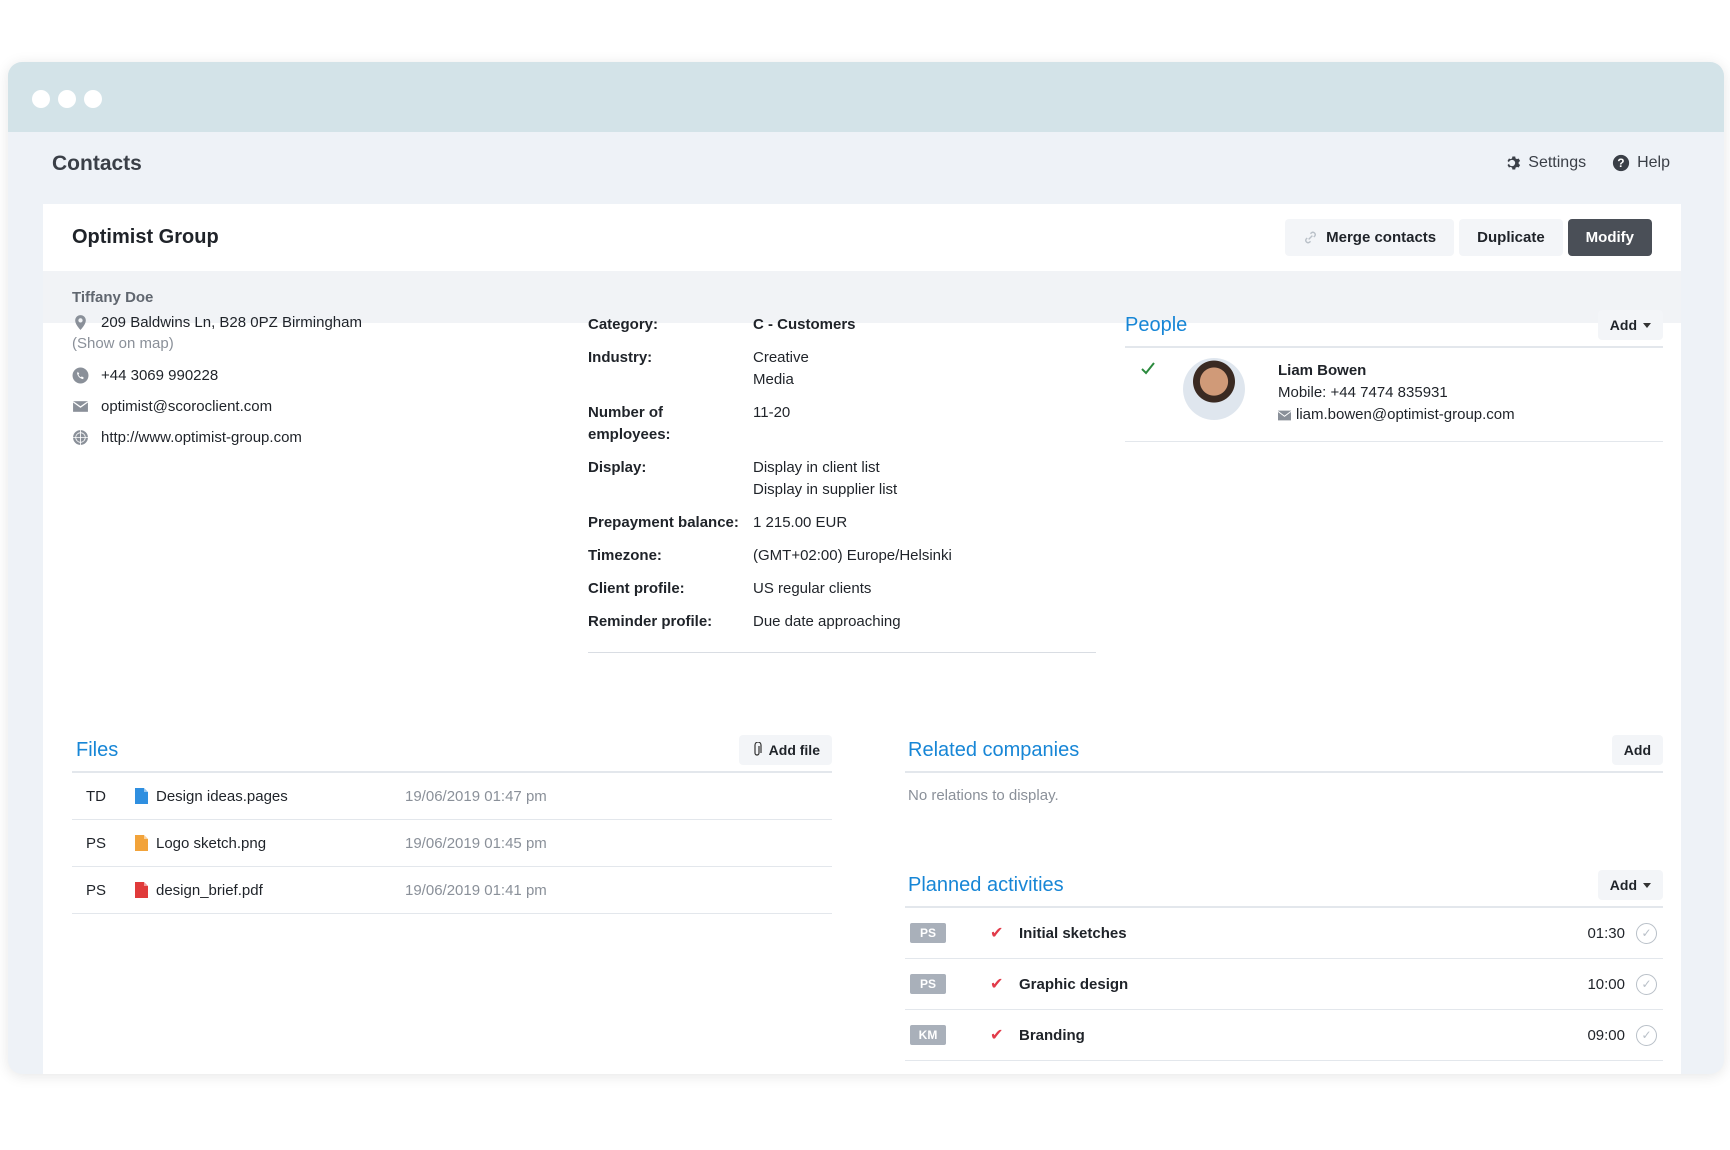  What do you see at coordinates (1148, 368) in the screenshot?
I see `checkmark-icon` at bounding box center [1148, 368].